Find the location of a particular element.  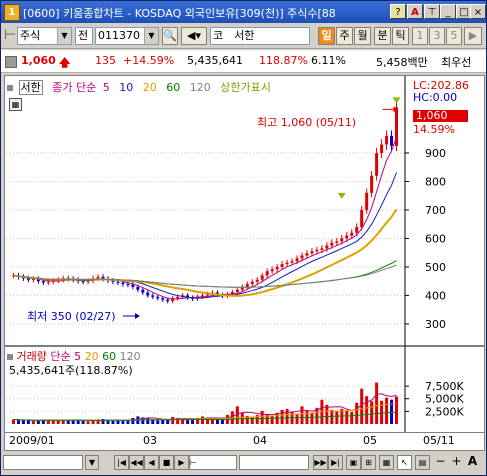

scroll-slider: ⊢ is located at coordinates (213, 462).